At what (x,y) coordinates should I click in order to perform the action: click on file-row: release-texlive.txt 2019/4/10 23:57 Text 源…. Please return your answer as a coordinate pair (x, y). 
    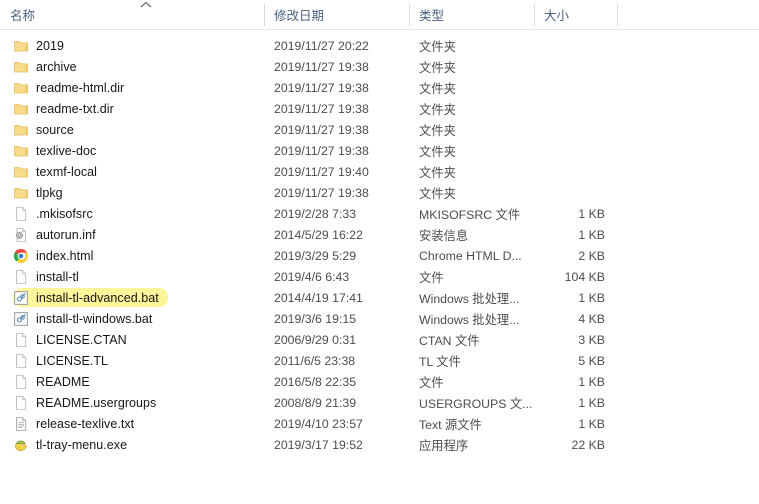
    Looking at the image, I should click on (379, 423).